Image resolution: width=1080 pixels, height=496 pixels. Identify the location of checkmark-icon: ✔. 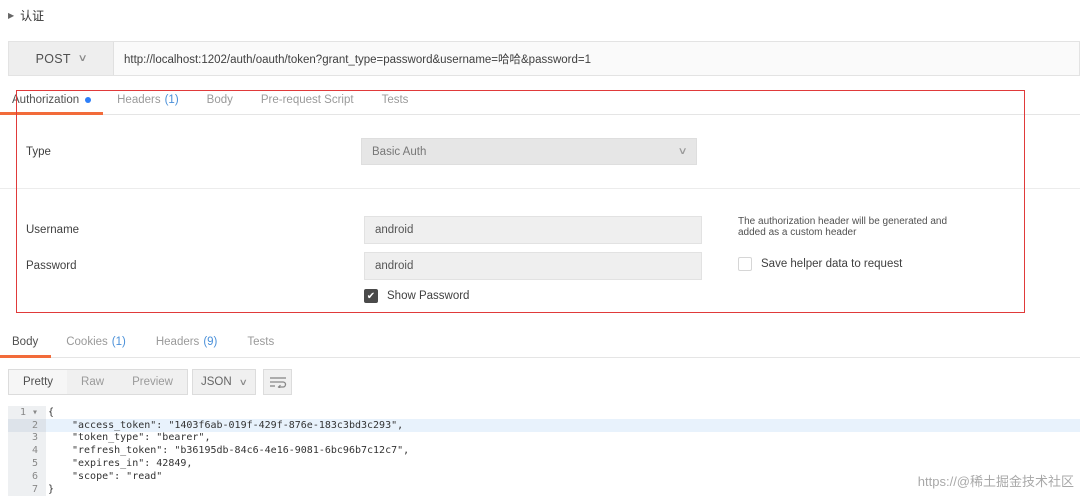
(371, 296).